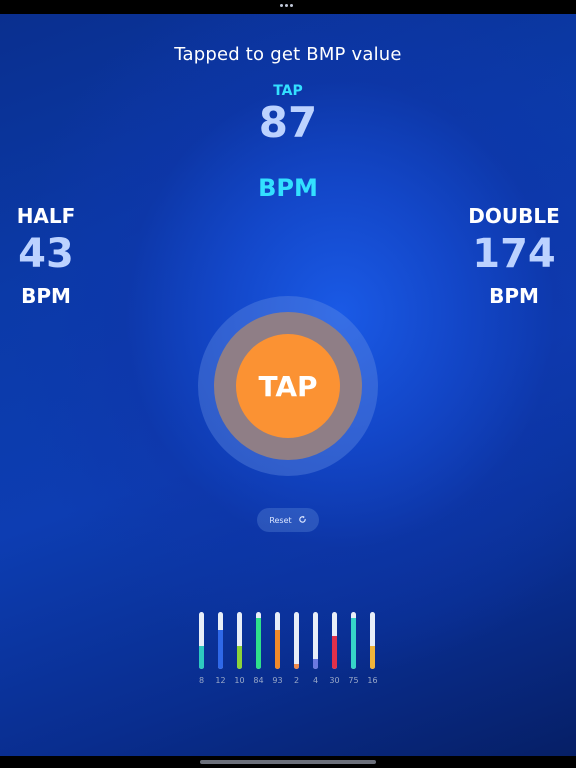 The width and height of the screenshot is (576, 768). What do you see at coordinates (277, 680) in the screenshot?
I see `meter-label: 93` at bounding box center [277, 680].